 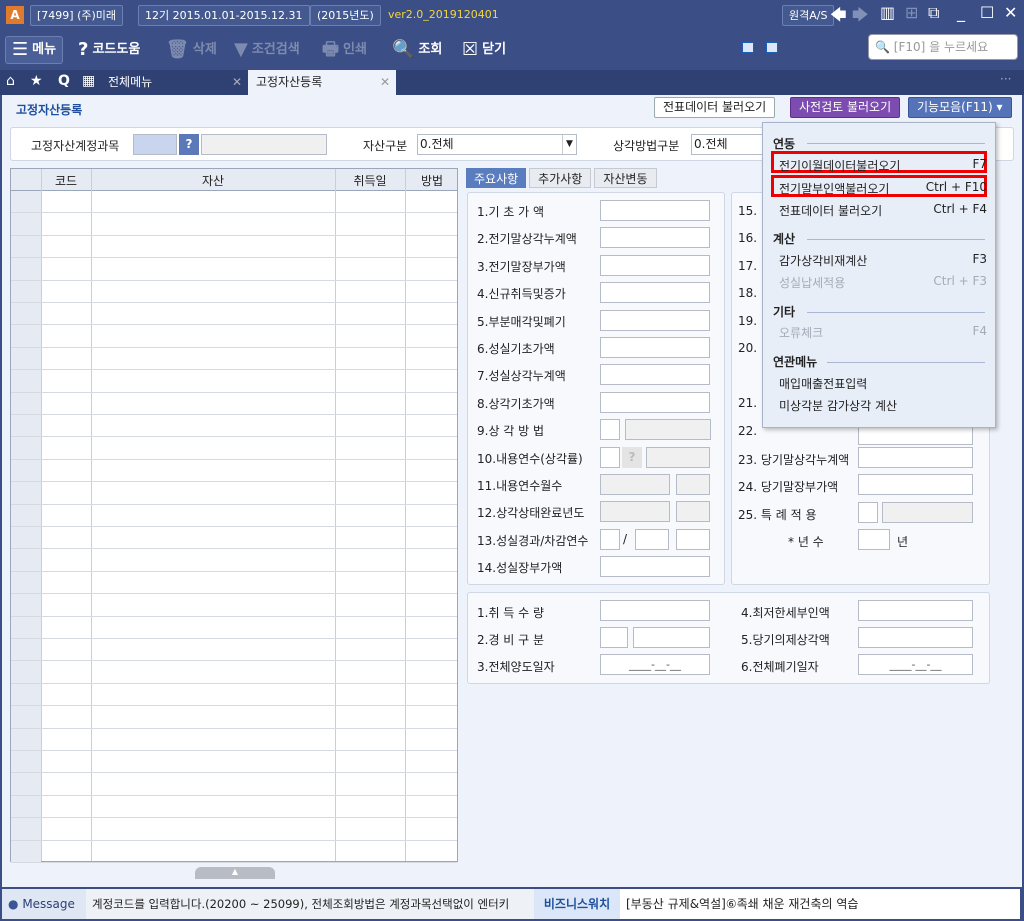 I want to click on tab-fixed-asset: 고정자산등록 ✕, so click(x=322, y=82).